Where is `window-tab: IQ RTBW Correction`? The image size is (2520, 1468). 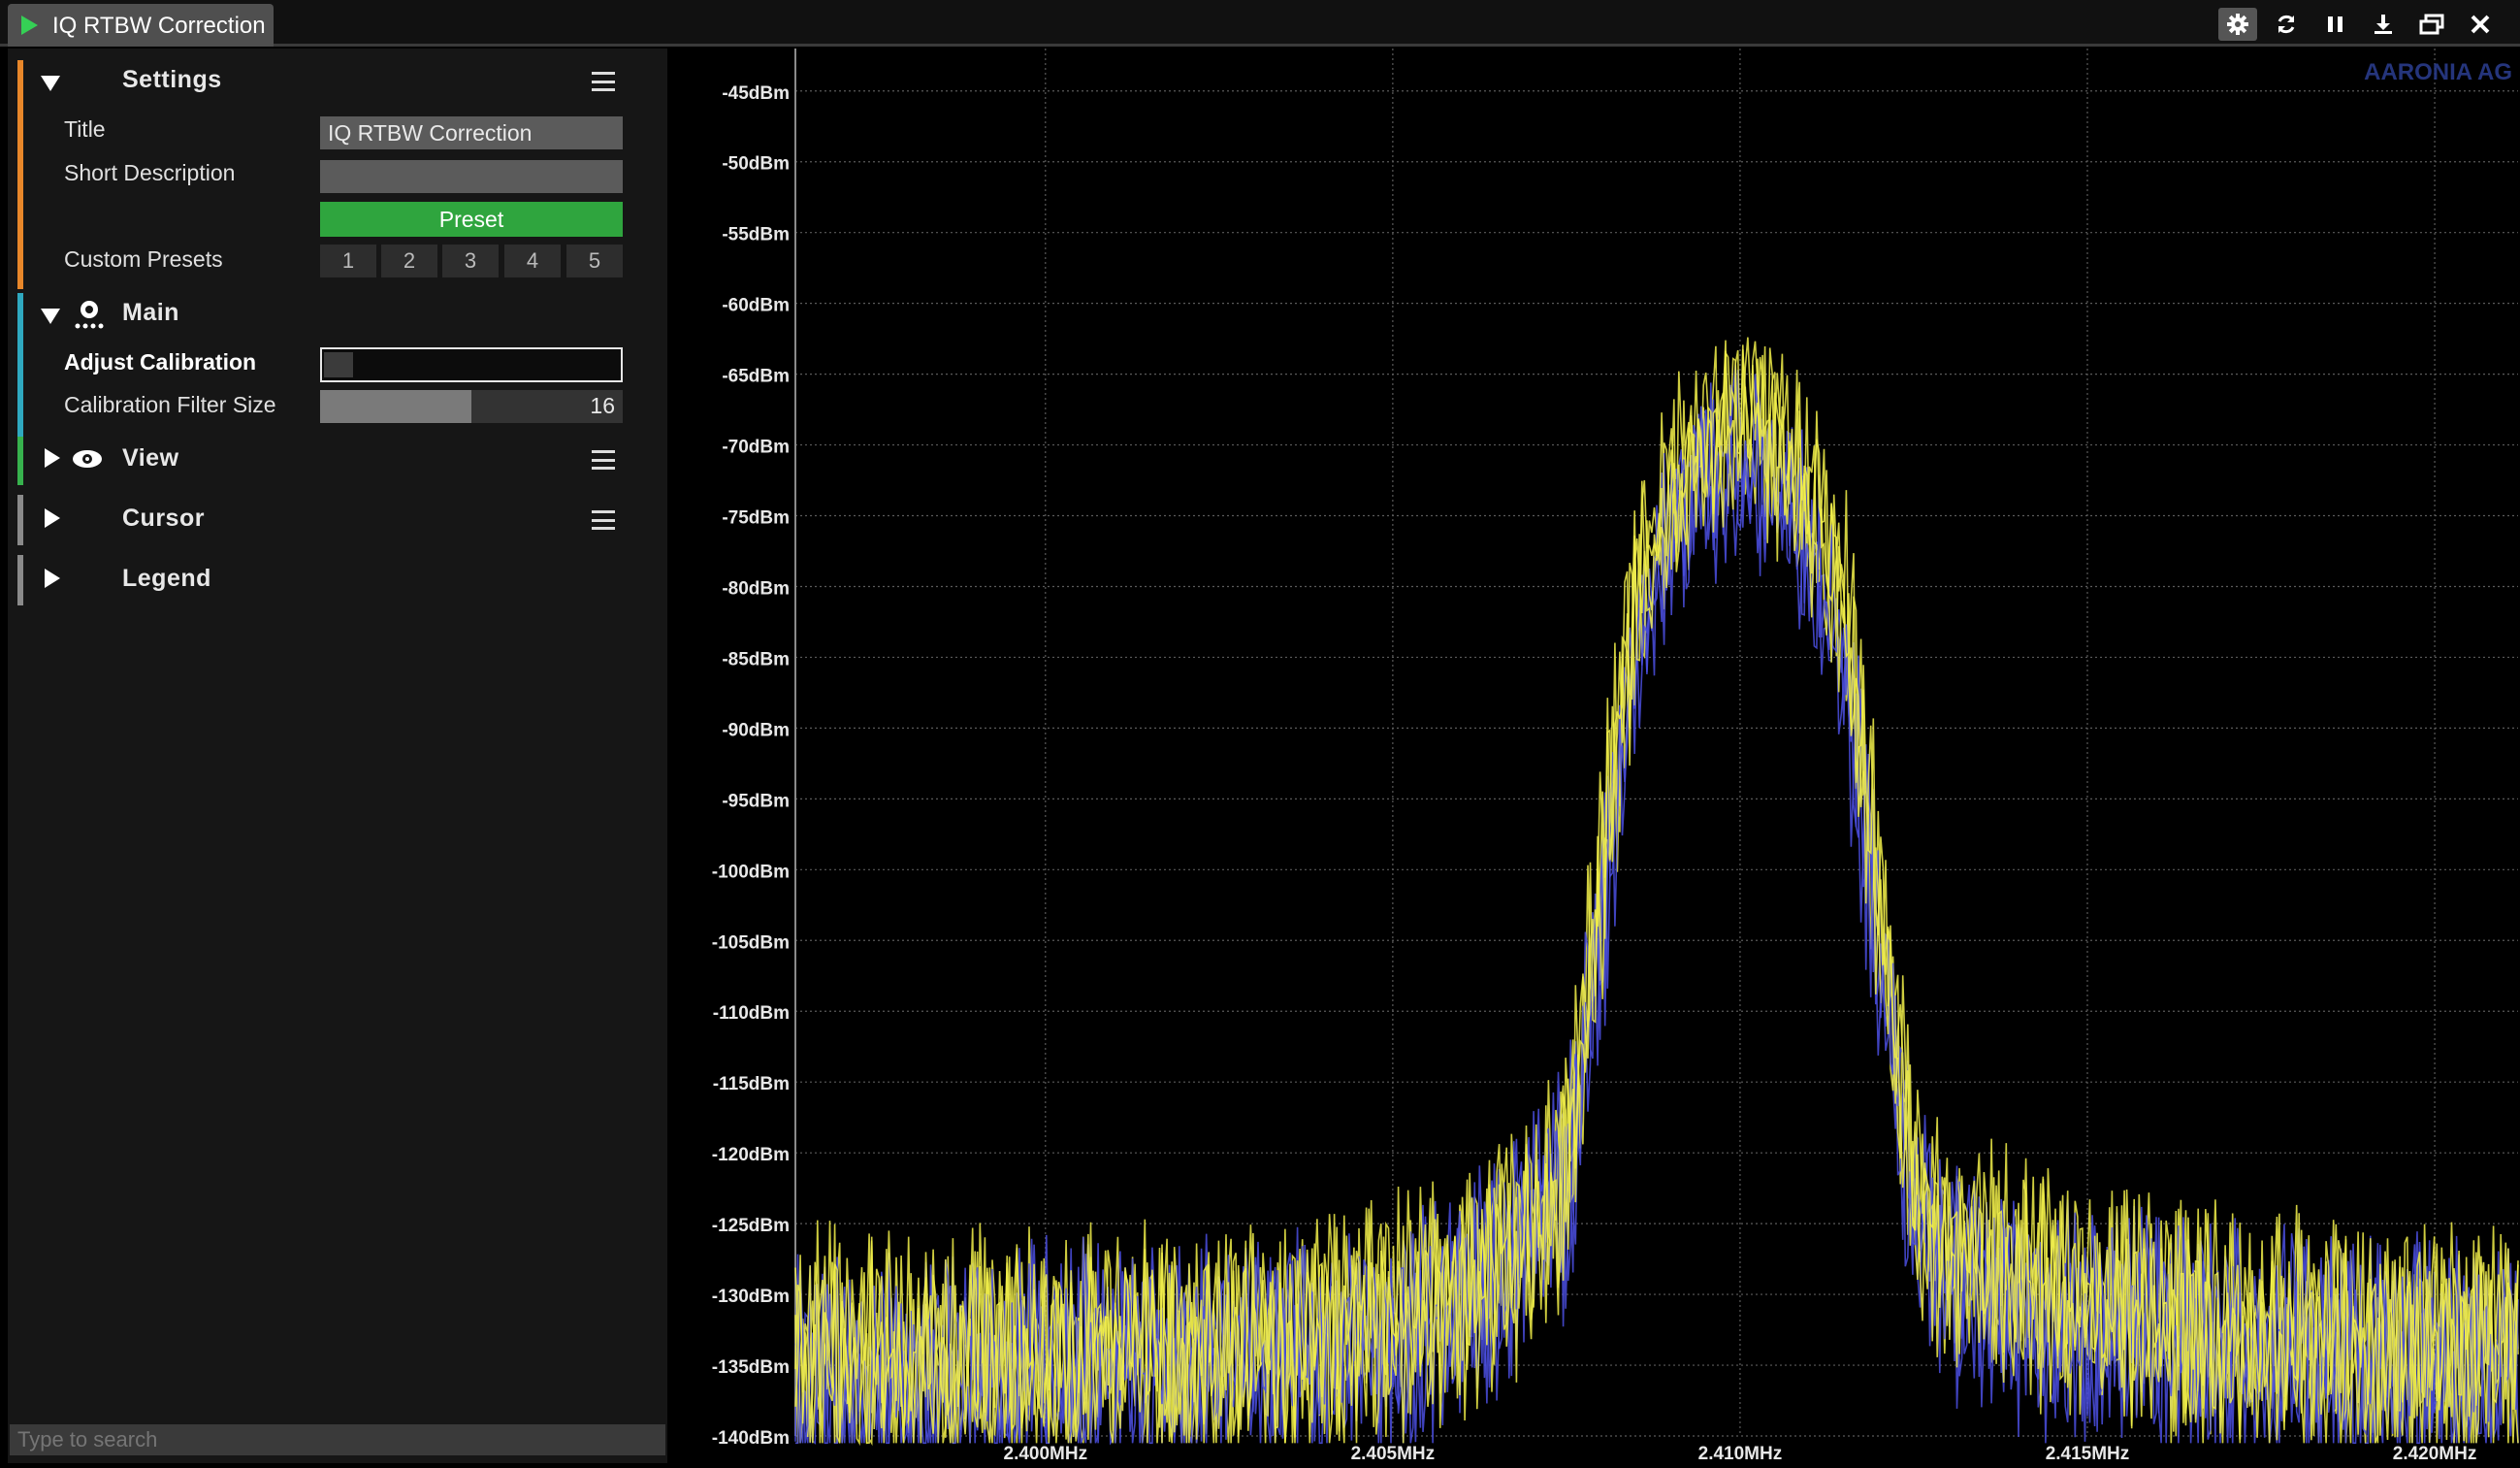 window-tab: IQ RTBW Correction is located at coordinates (141, 25).